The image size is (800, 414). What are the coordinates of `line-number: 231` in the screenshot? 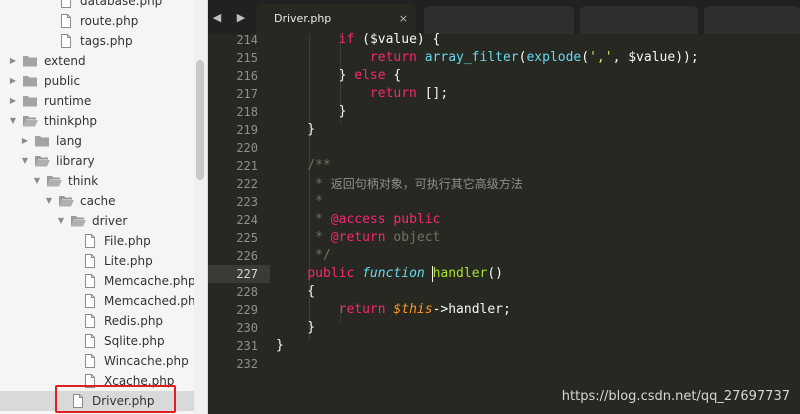 It's located at (247, 346).